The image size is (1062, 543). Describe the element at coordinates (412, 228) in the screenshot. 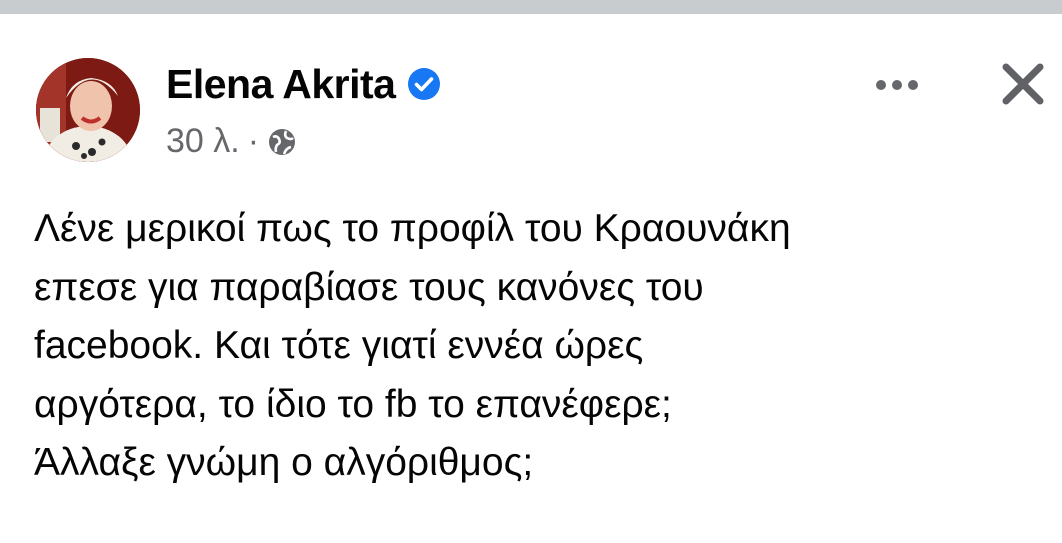

I see `post-text-line: Λένε μερικοί πως το προφίλ του Κραουνάκη` at that location.